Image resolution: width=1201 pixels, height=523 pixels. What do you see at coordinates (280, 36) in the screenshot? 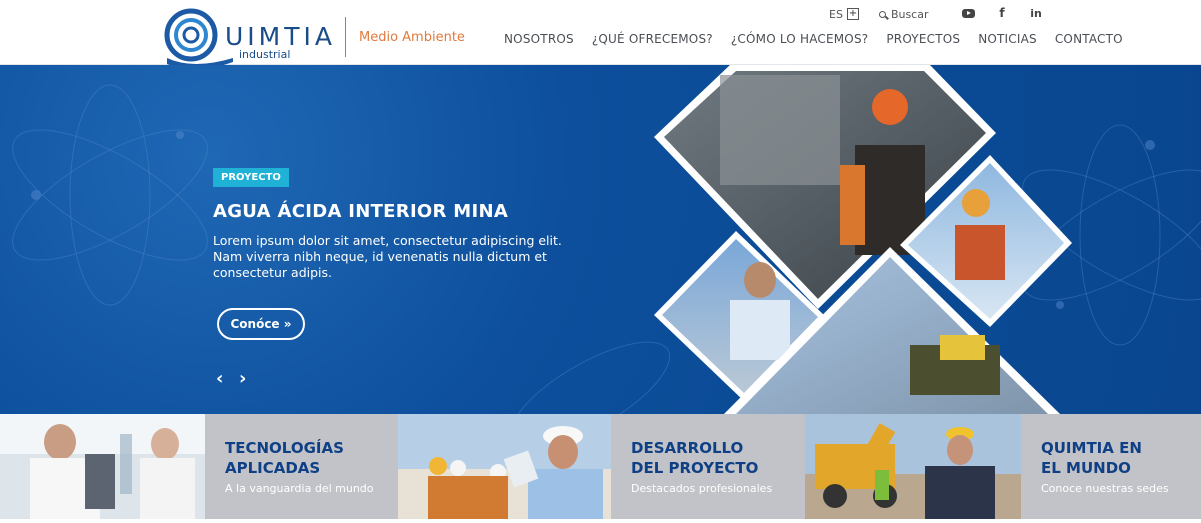
I see `logo-wordmark: UIMTIA` at bounding box center [280, 36].